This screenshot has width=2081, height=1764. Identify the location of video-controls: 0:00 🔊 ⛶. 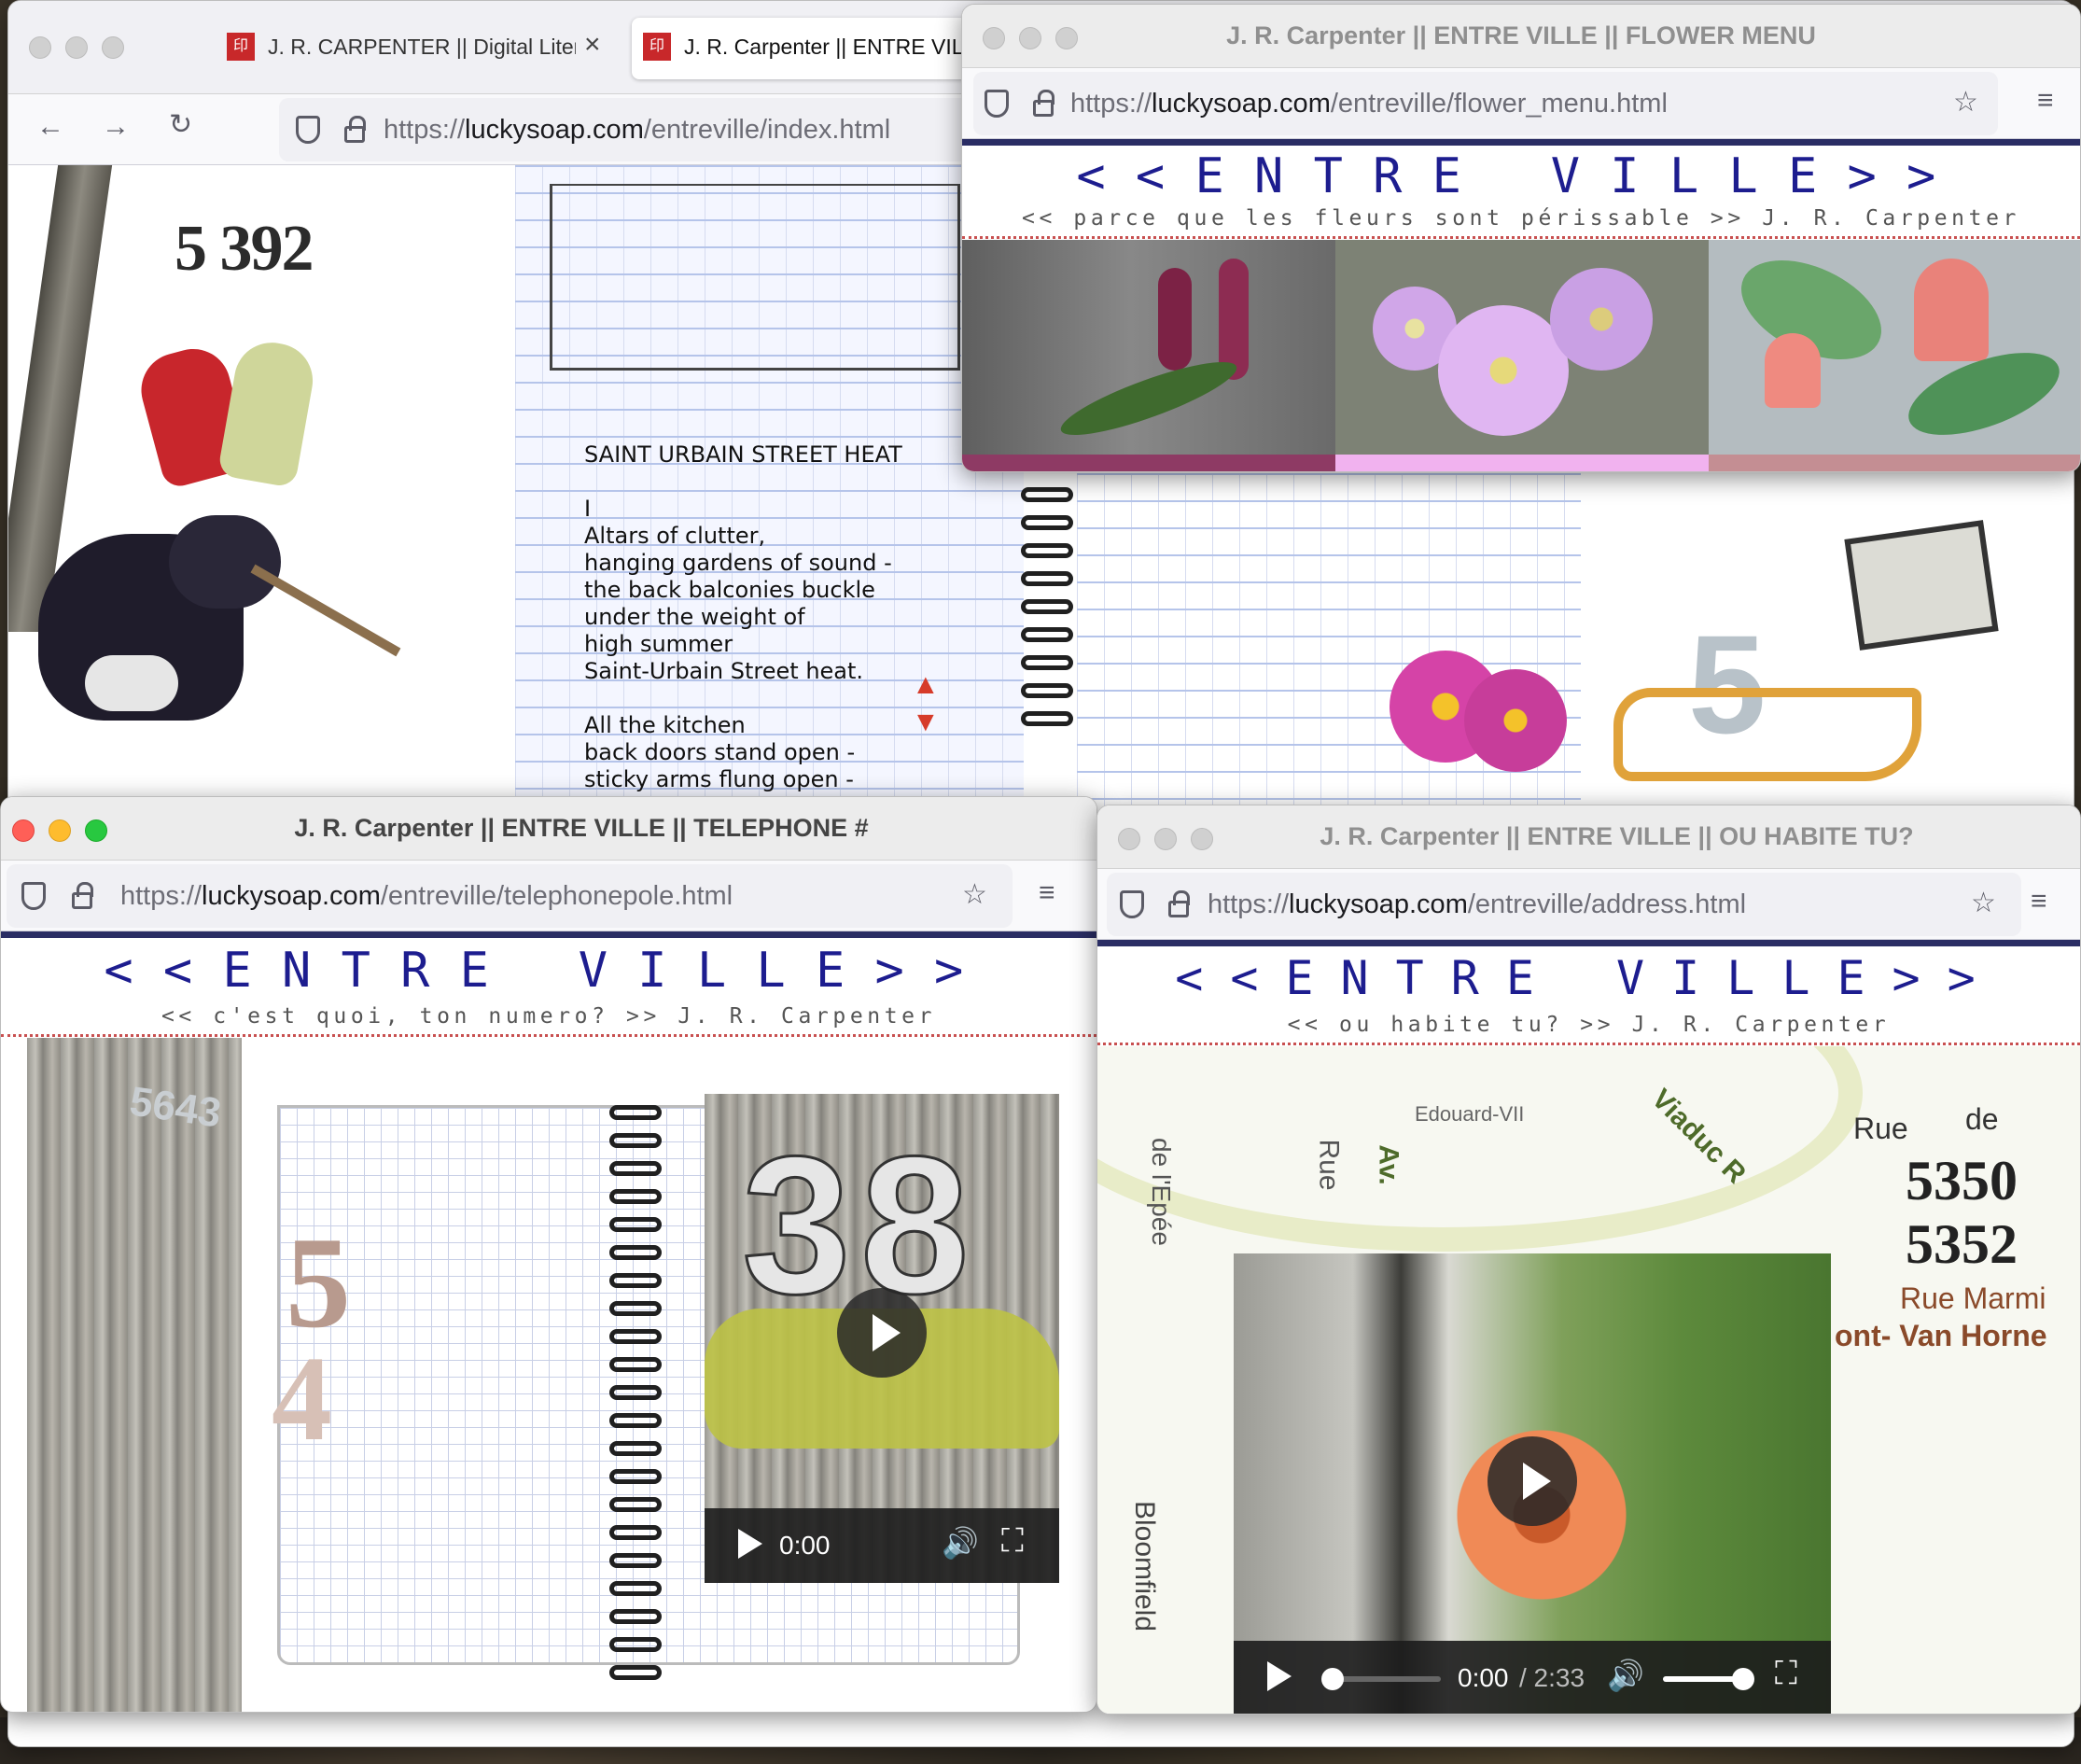
(882, 1545).